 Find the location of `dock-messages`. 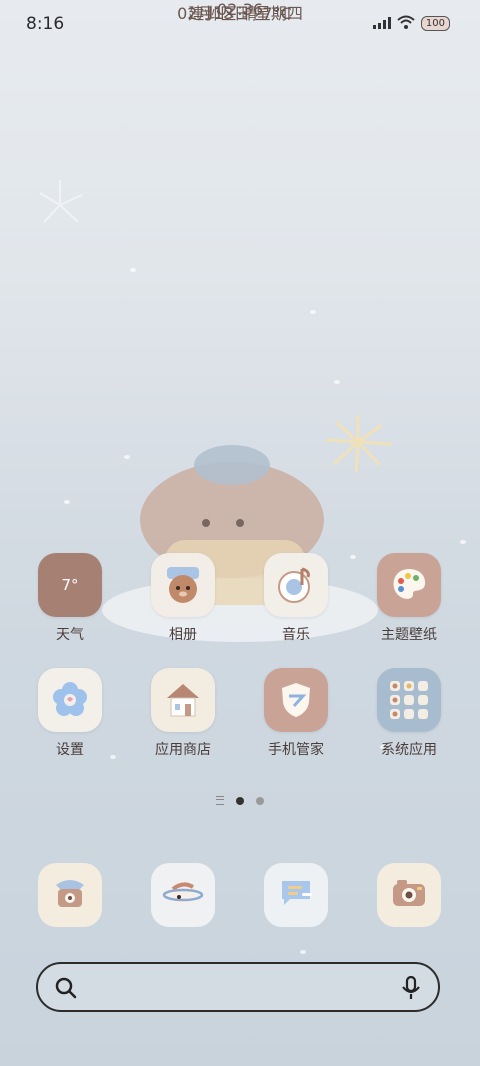

dock-messages is located at coordinates (296, 895).